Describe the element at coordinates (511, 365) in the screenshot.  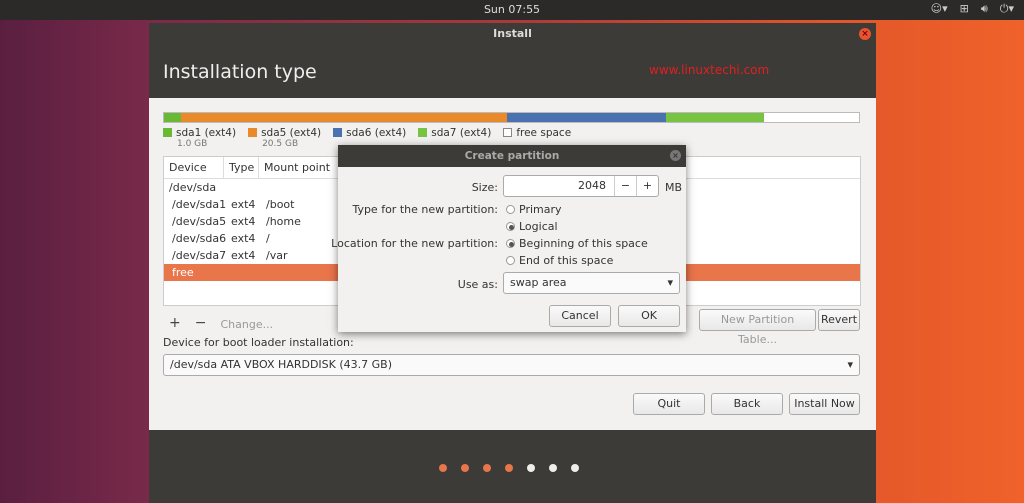
I see `boot-loader-select: /dev/sda ATA VBOX HARDDISK (43.7 GB) ▾` at that location.